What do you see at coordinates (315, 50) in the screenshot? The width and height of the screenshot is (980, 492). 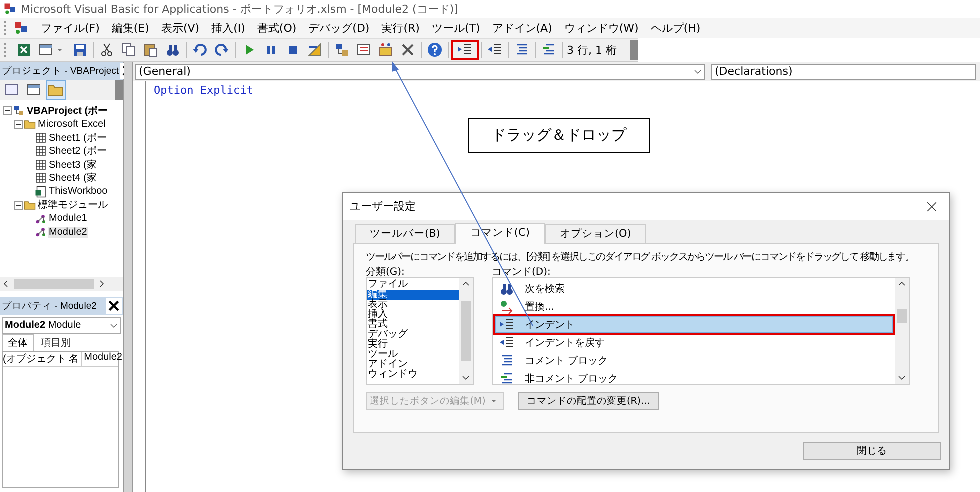 I see `ruler-icon` at bounding box center [315, 50].